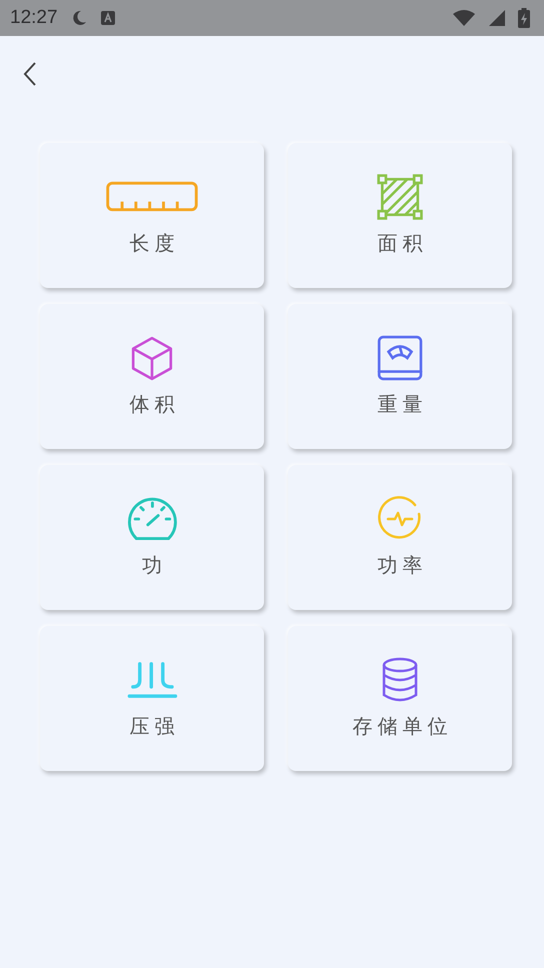 This screenshot has height=968, width=544. What do you see at coordinates (400, 537) in the screenshot?
I see `category-card: 功率` at bounding box center [400, 537].